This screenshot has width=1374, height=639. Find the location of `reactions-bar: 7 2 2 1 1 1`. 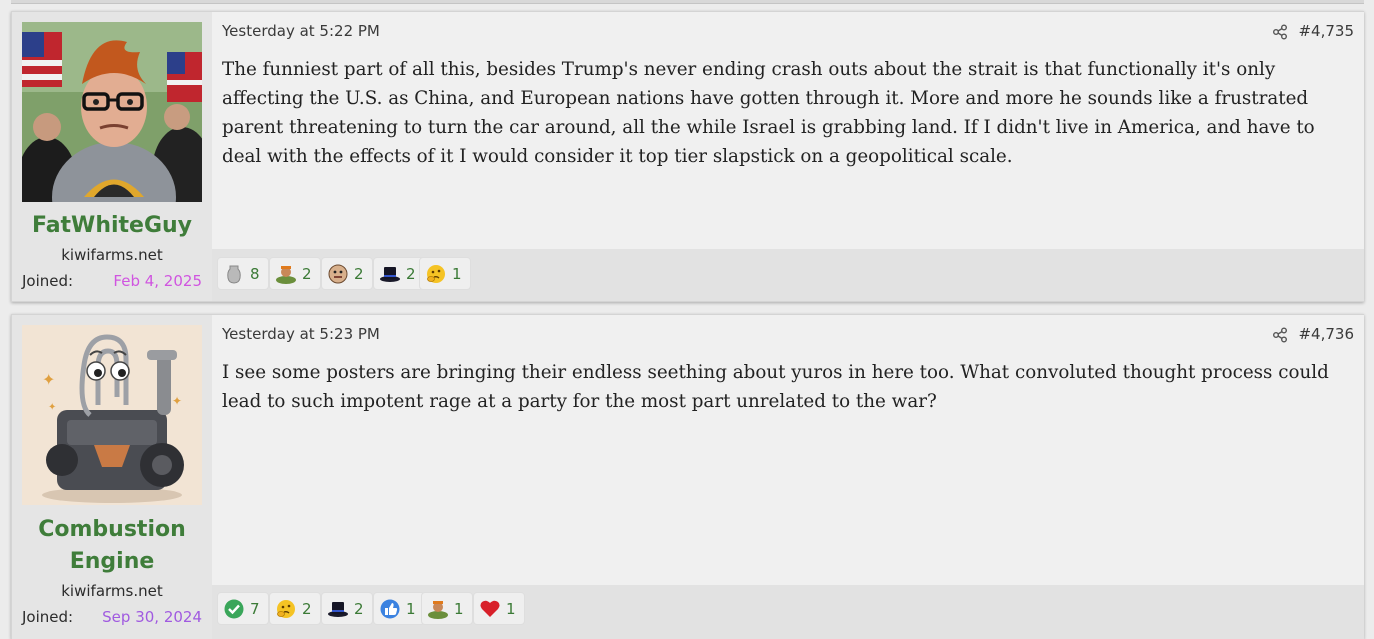

reactions-bar: 7 2 2 1 1 1 is located at coordinates (788, 612).